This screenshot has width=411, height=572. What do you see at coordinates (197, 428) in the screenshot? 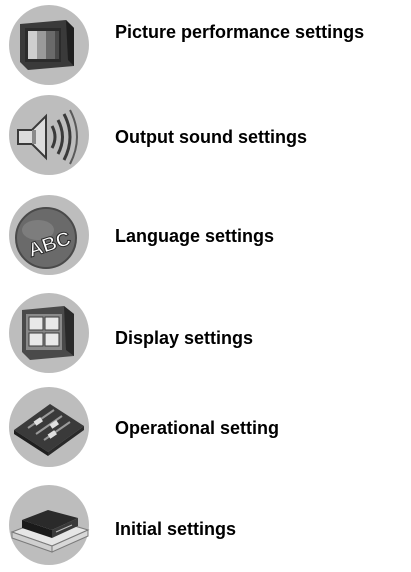
I see `menu-item-label: Operational setting` at bounding box center [197, 428].